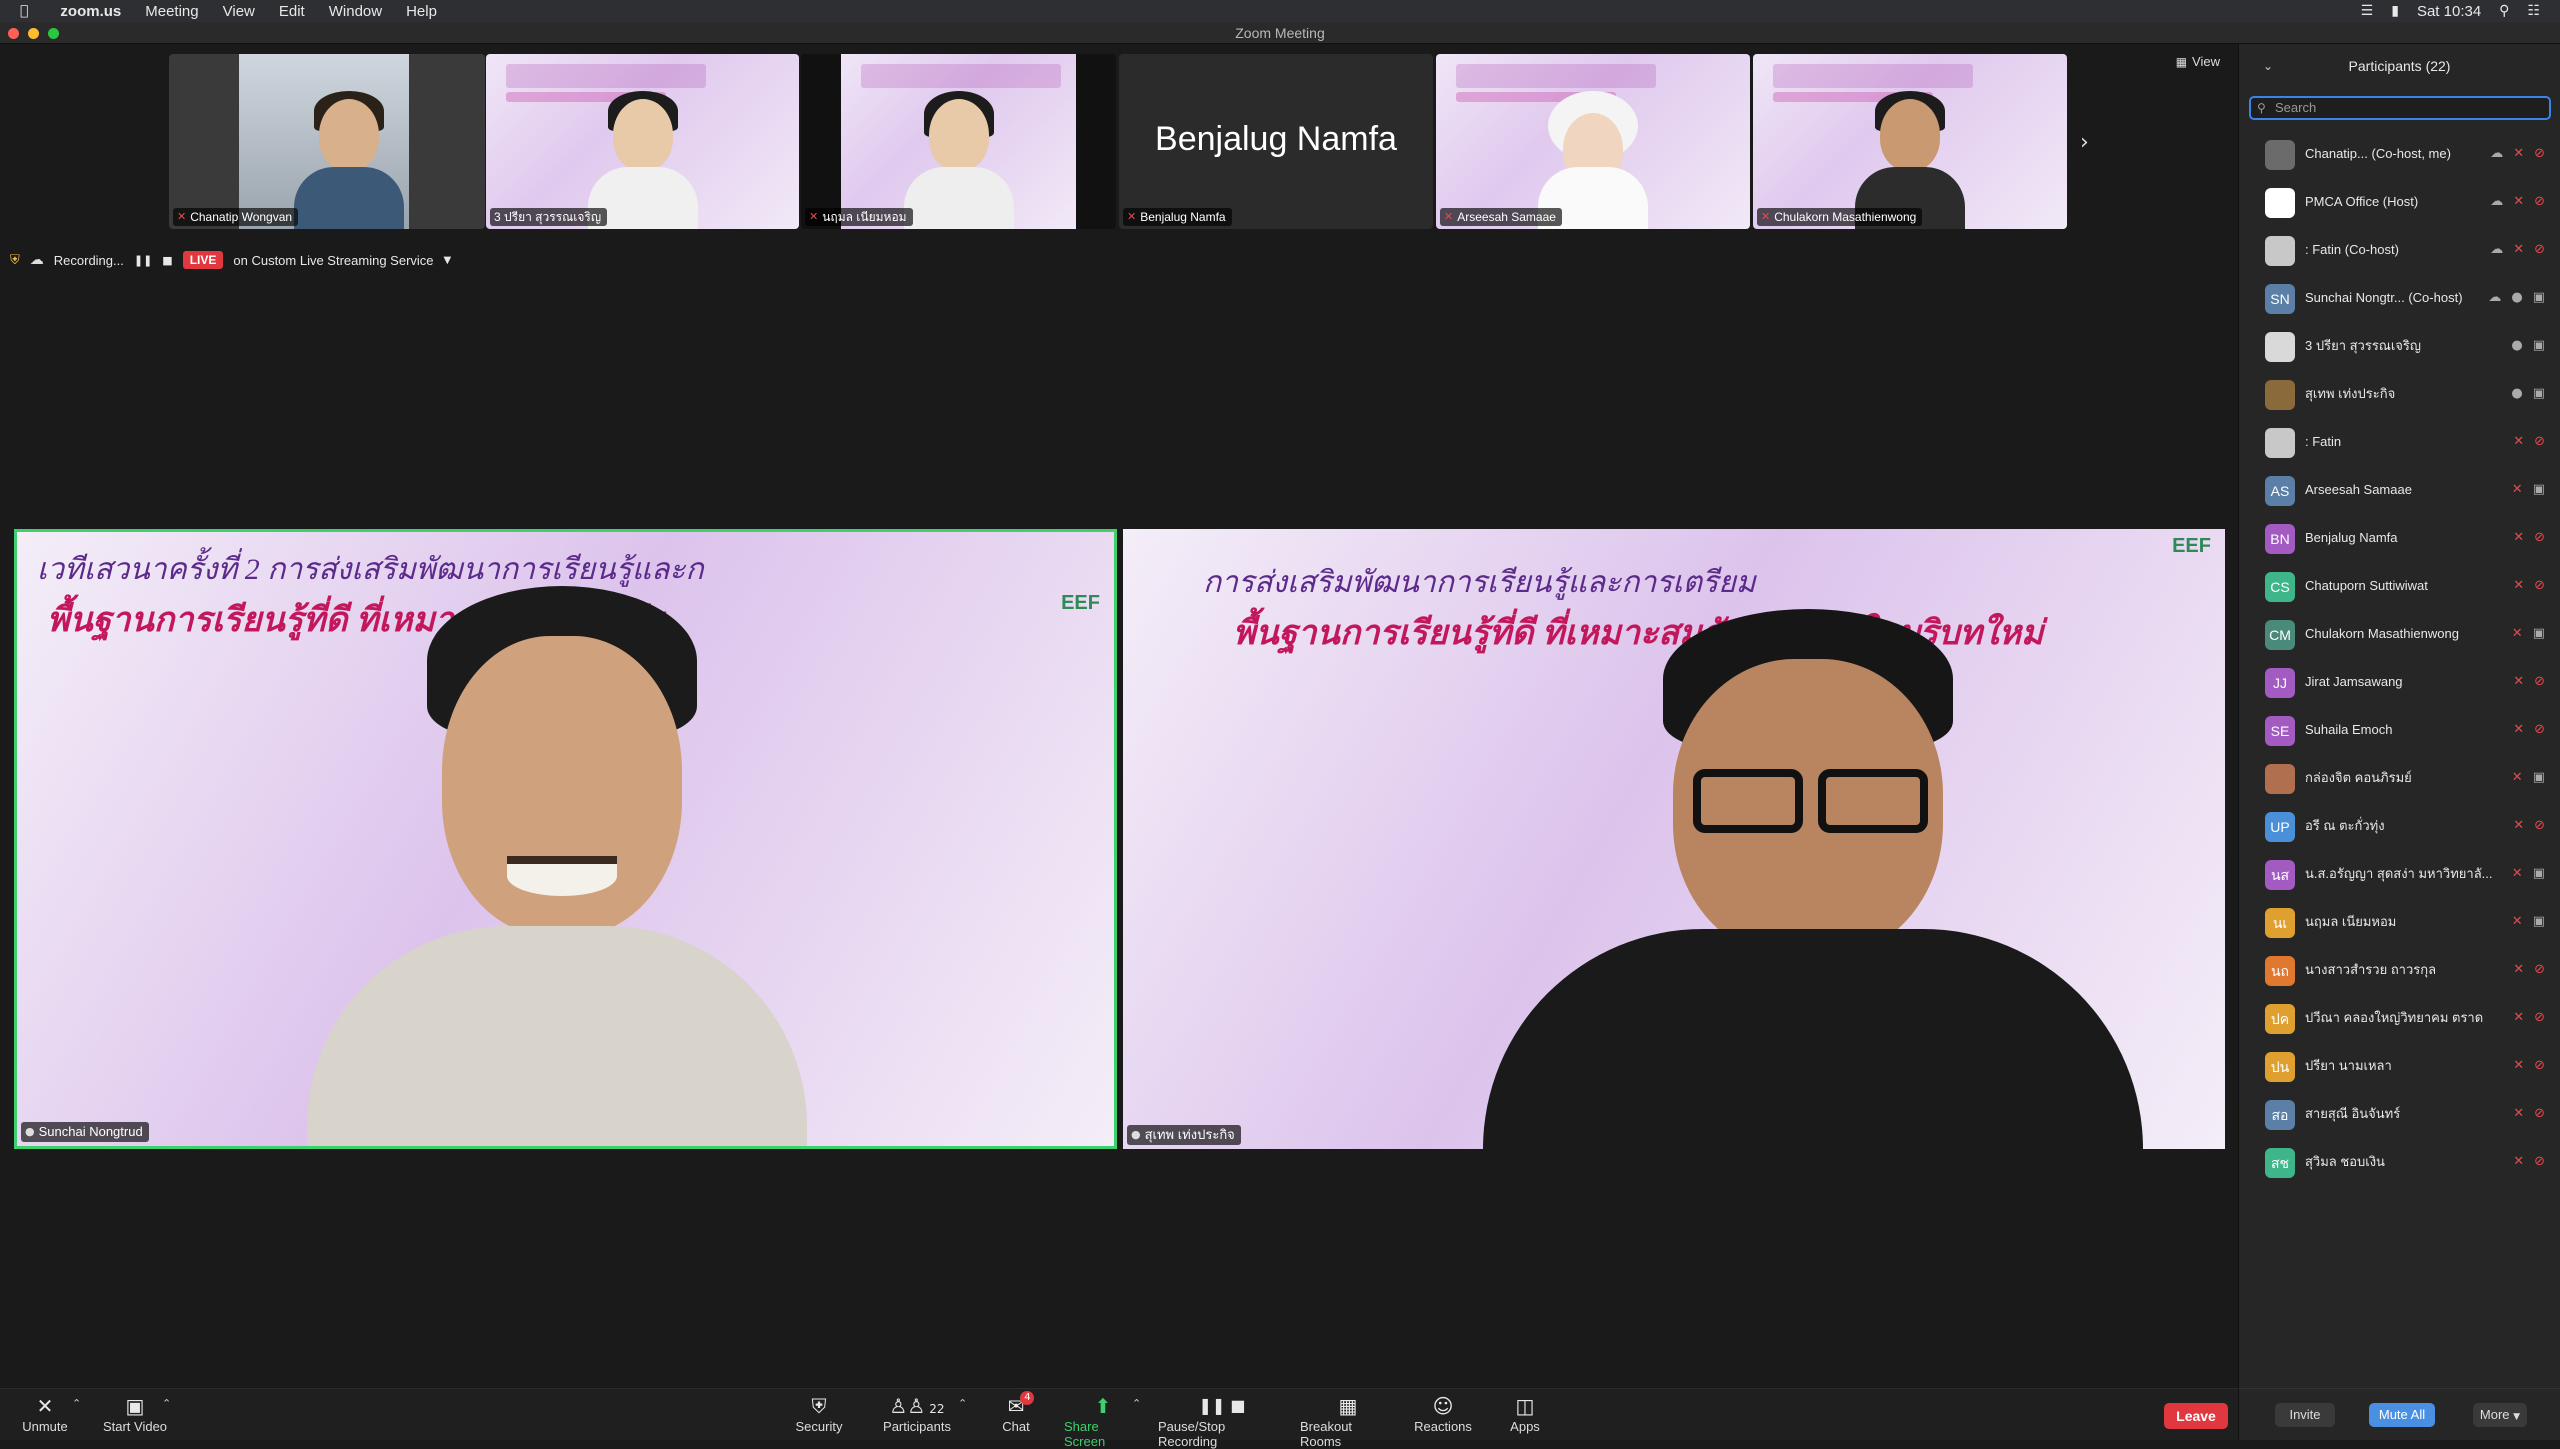 The image size is (2560, 1449). I want to click on participant-row: AS Arseesah Samaae ✕ ▣, so click(2399, 490).